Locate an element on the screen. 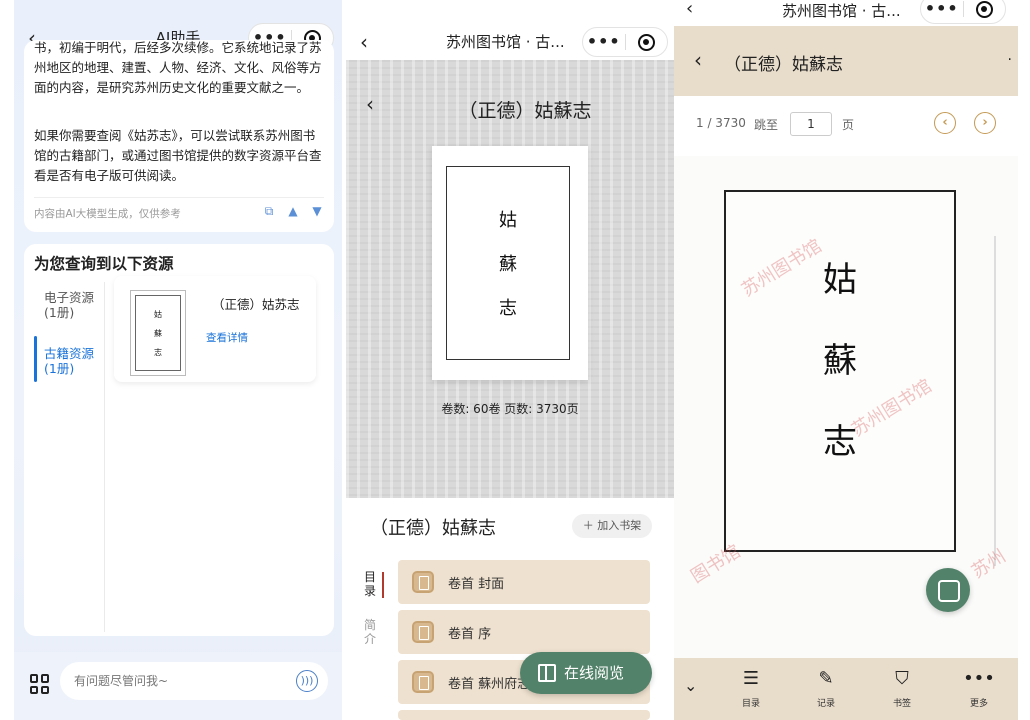 This screenshot has width=1030, height=720. bookmark-icon: ⛉ is located at coordinates (902, 678).